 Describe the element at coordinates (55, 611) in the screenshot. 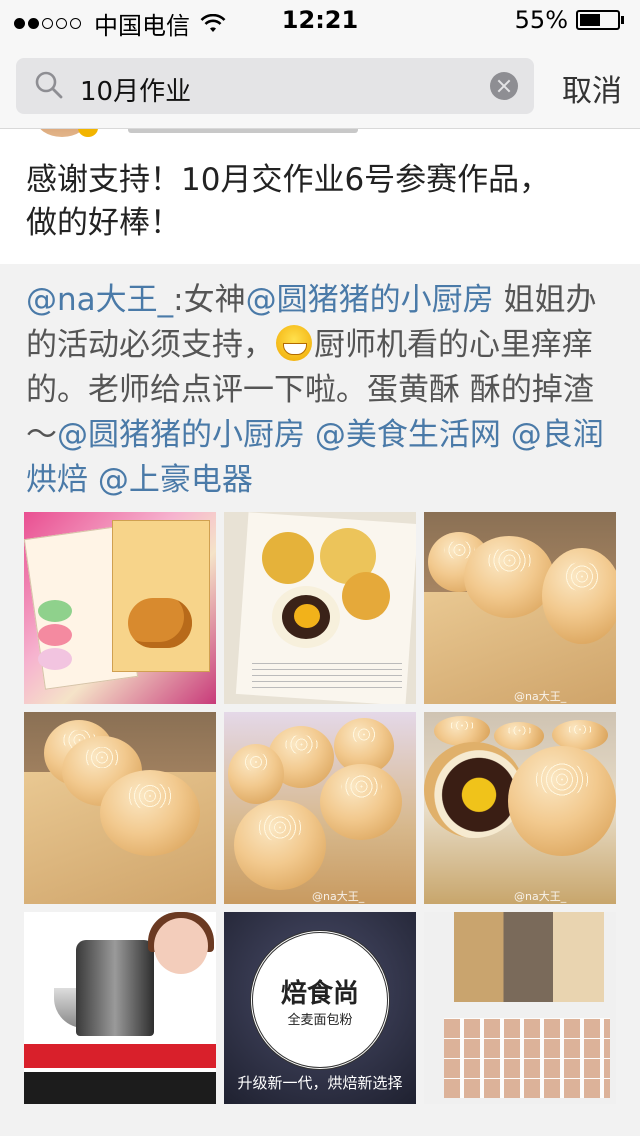

I see `macaron` at that location.